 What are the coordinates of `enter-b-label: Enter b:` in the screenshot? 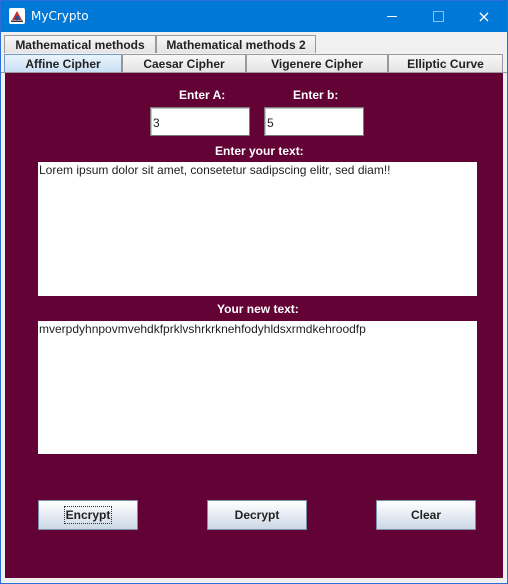 It's located at (316, 95).